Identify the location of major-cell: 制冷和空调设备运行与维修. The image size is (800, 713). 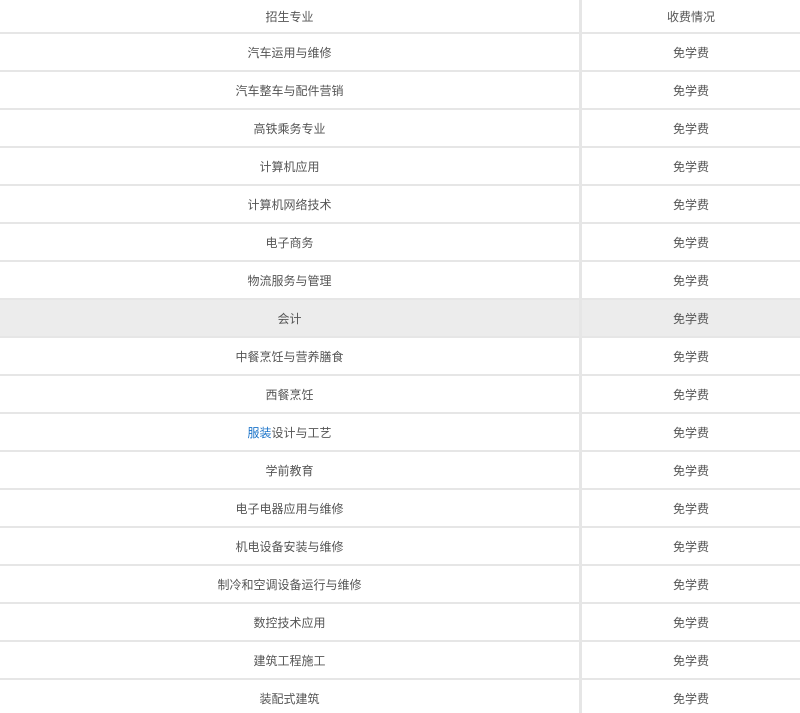
(291, 584).